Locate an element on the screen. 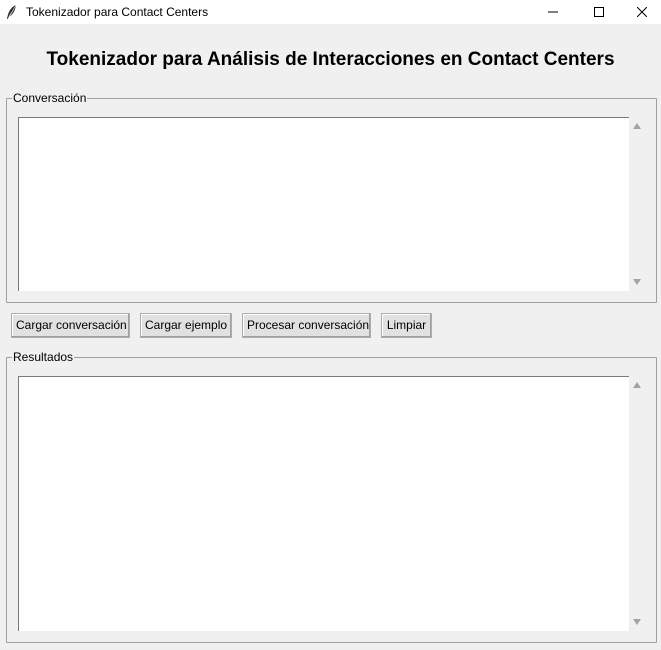 The height and width of the screenshot is (650, 661). close-icon is located at coordinates (641, 12).